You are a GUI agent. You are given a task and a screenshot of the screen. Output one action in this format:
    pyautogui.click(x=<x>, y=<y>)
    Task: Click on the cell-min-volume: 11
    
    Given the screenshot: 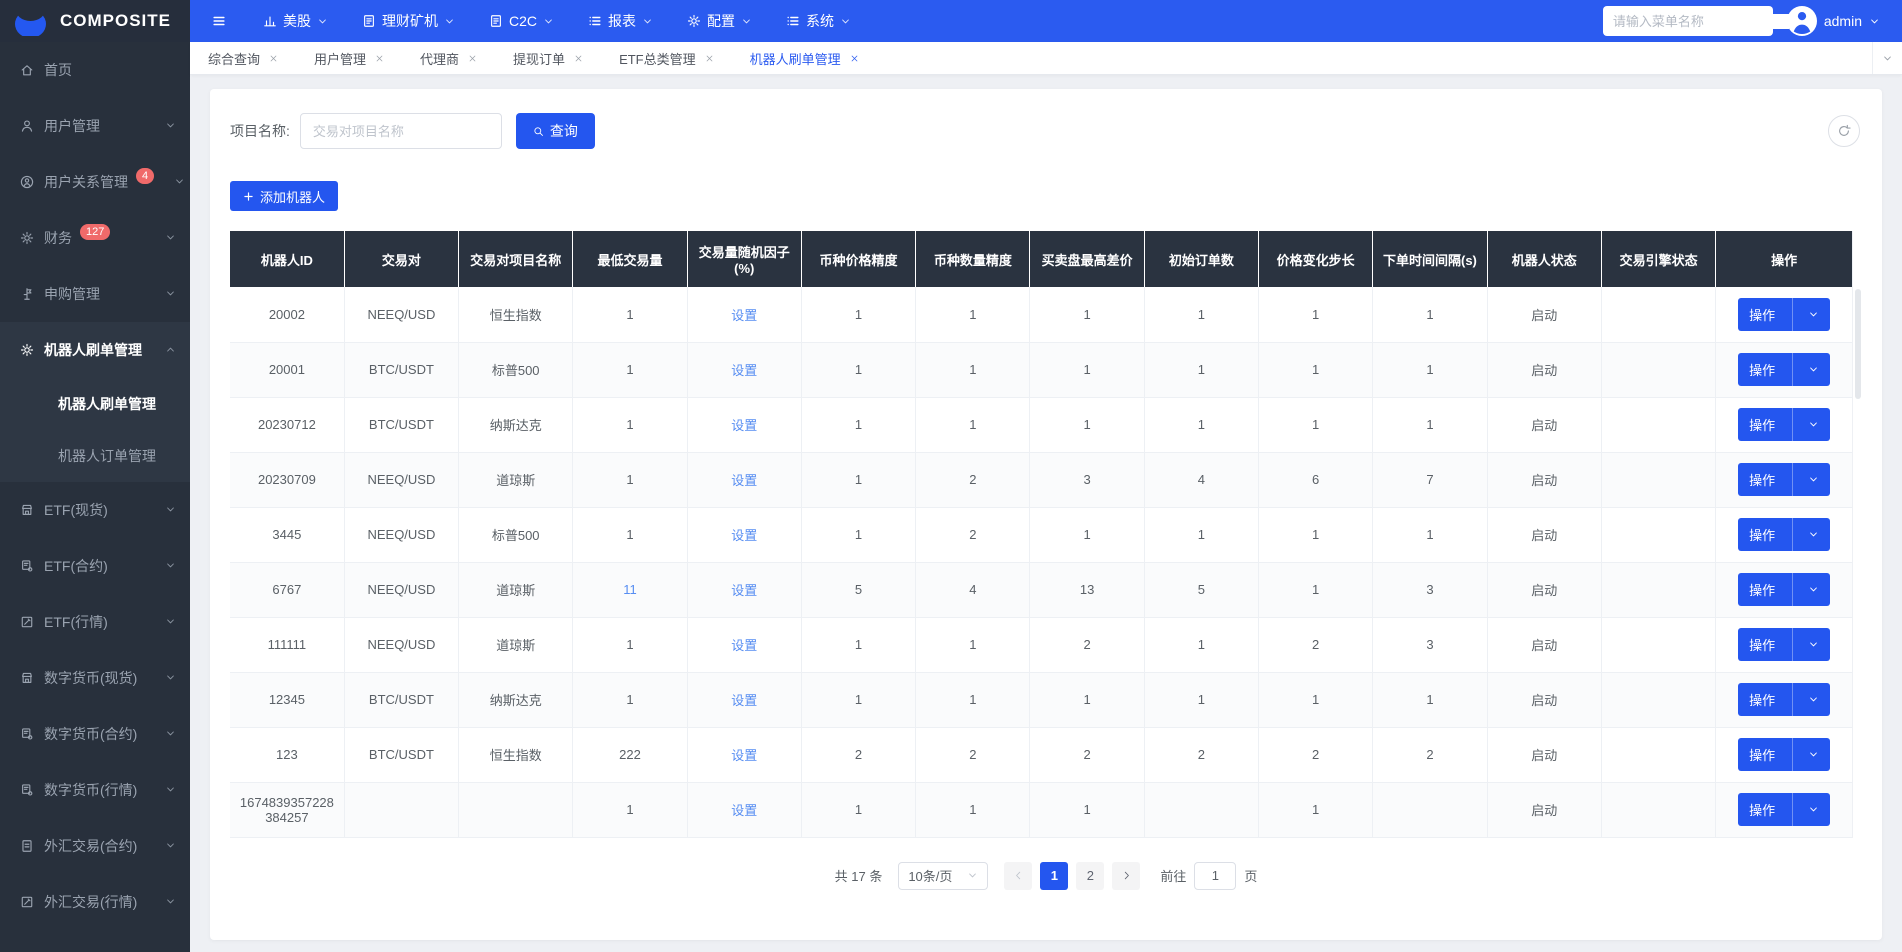 What is the action you would take?
    pyautogui.click(x=630, y=590)
    